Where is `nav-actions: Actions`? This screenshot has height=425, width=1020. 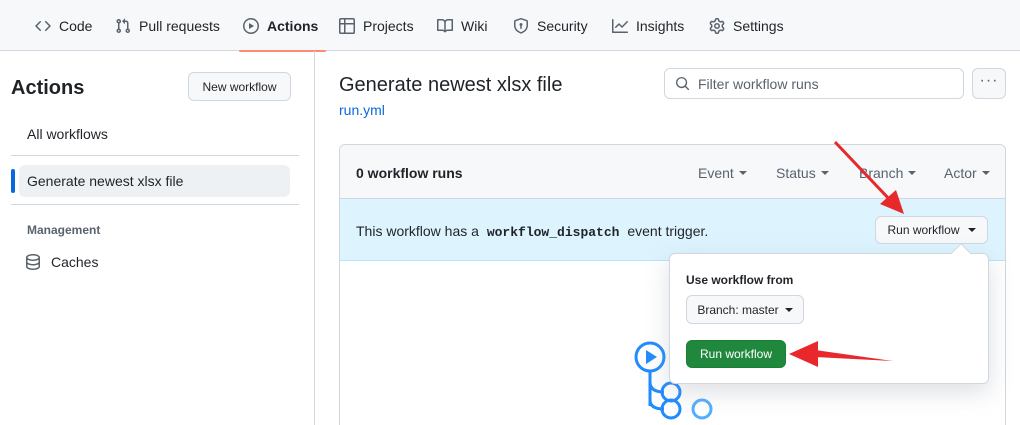 nav-actions: Actions is located at coordinates (282, 26).